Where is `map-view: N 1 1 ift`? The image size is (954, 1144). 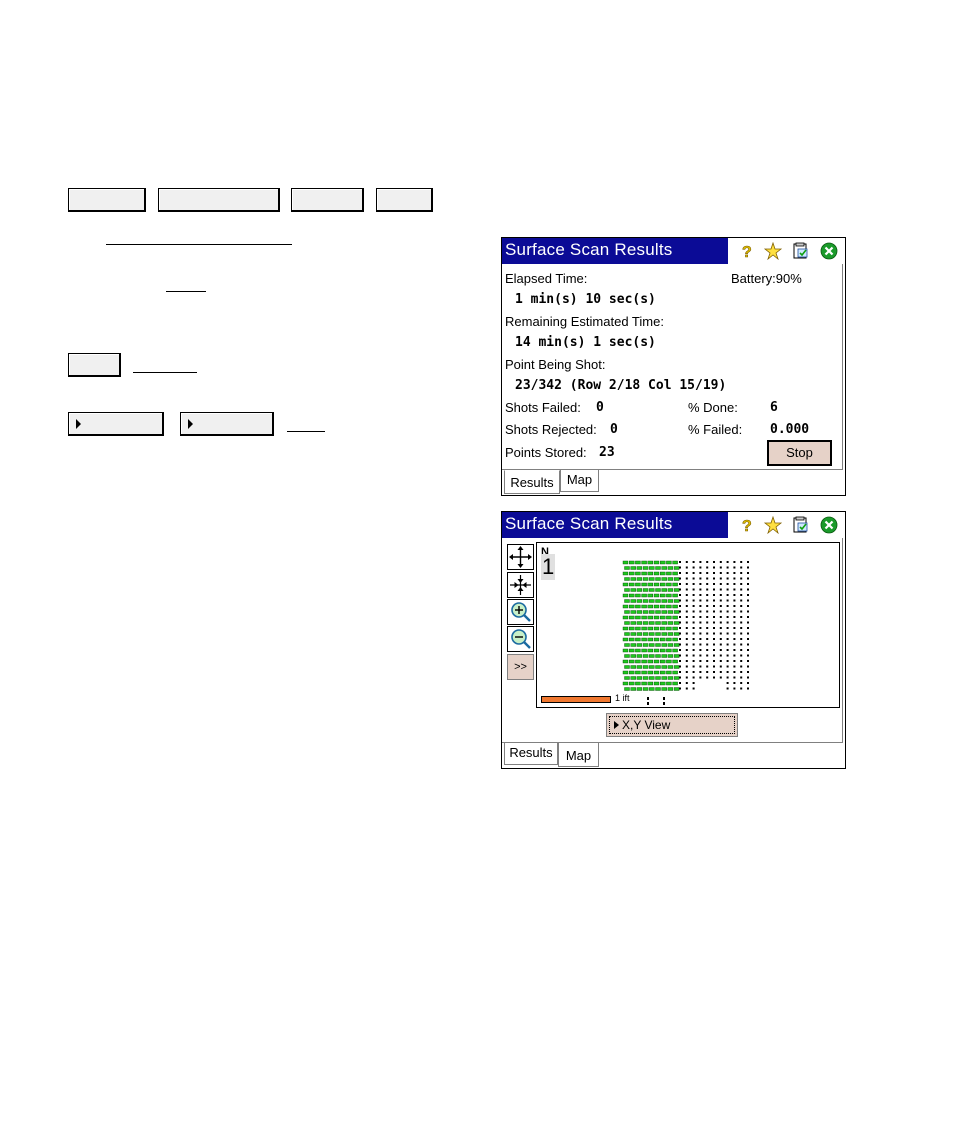
map-view: N 1 1 ift is located at coordinates (688, 625).